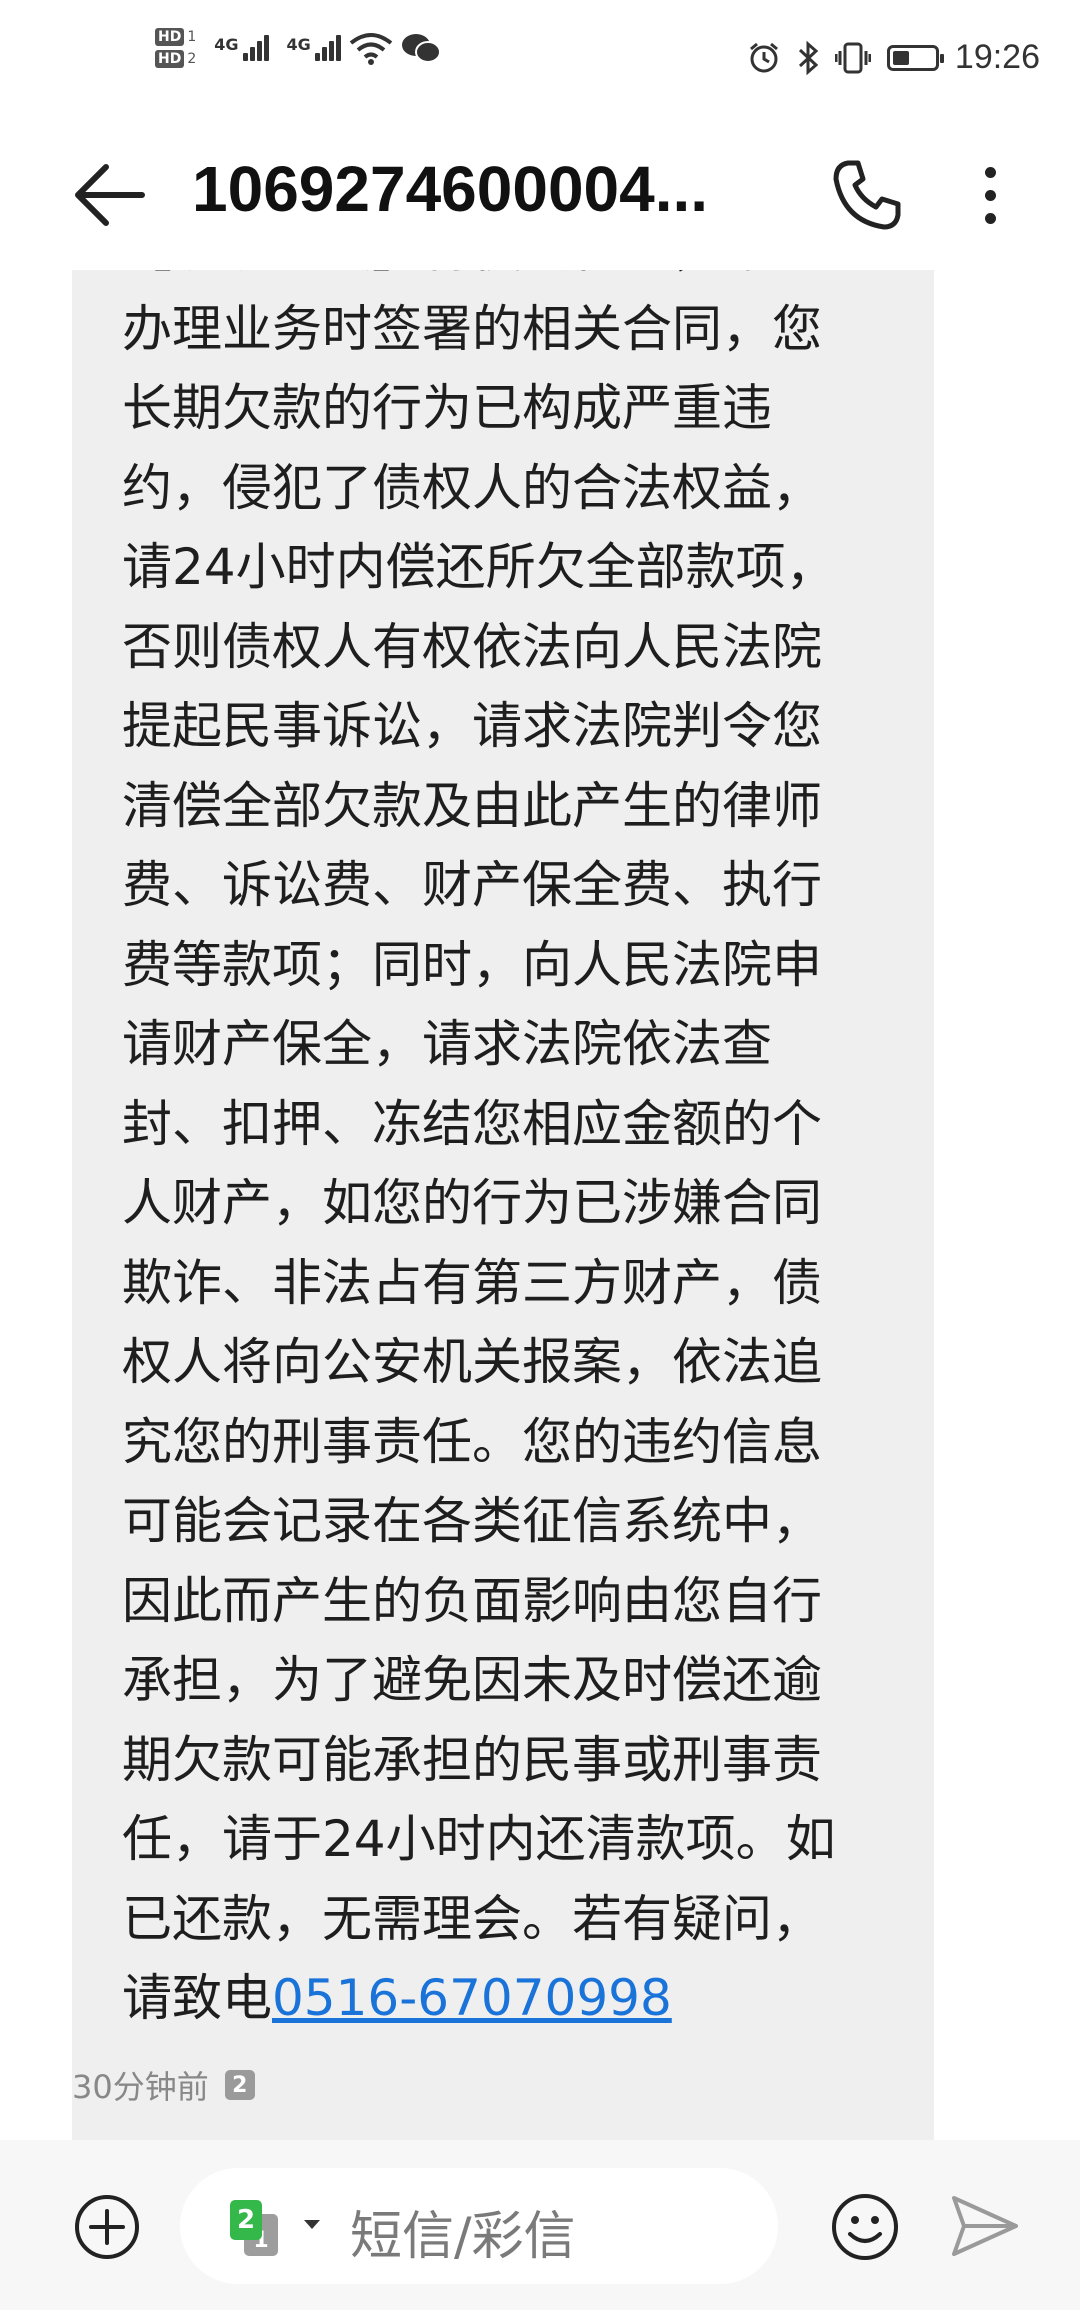  I want to click on sim-select-icon: 1 2, so click(260, 2228).